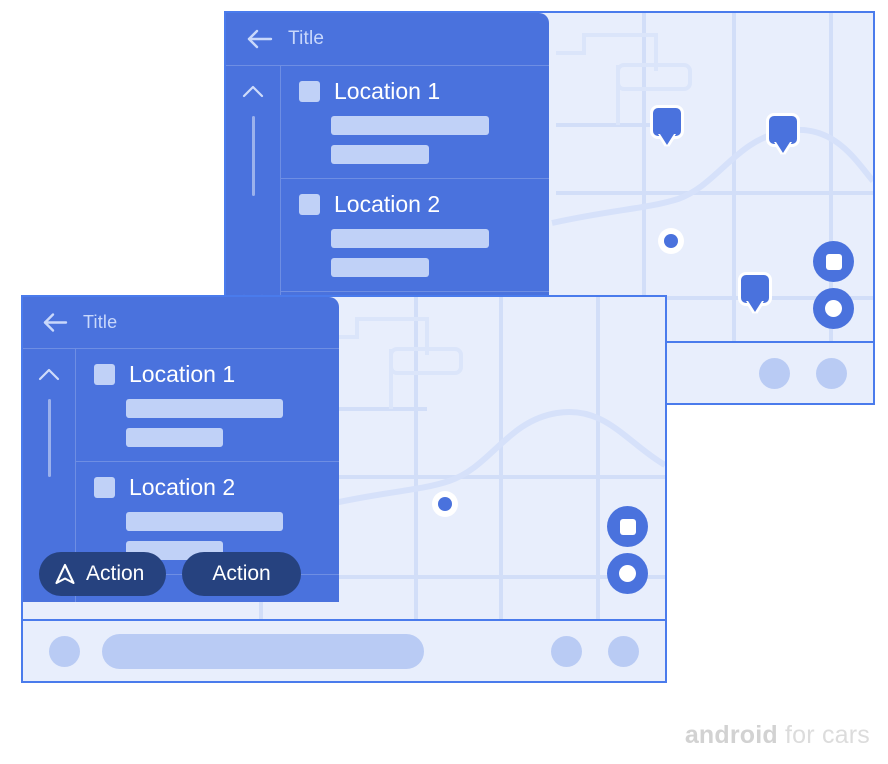  What do you see at coordinates (115, 573) in the screenshot?
I see `primary-action-label: Action` at bounding box center [115, 573].